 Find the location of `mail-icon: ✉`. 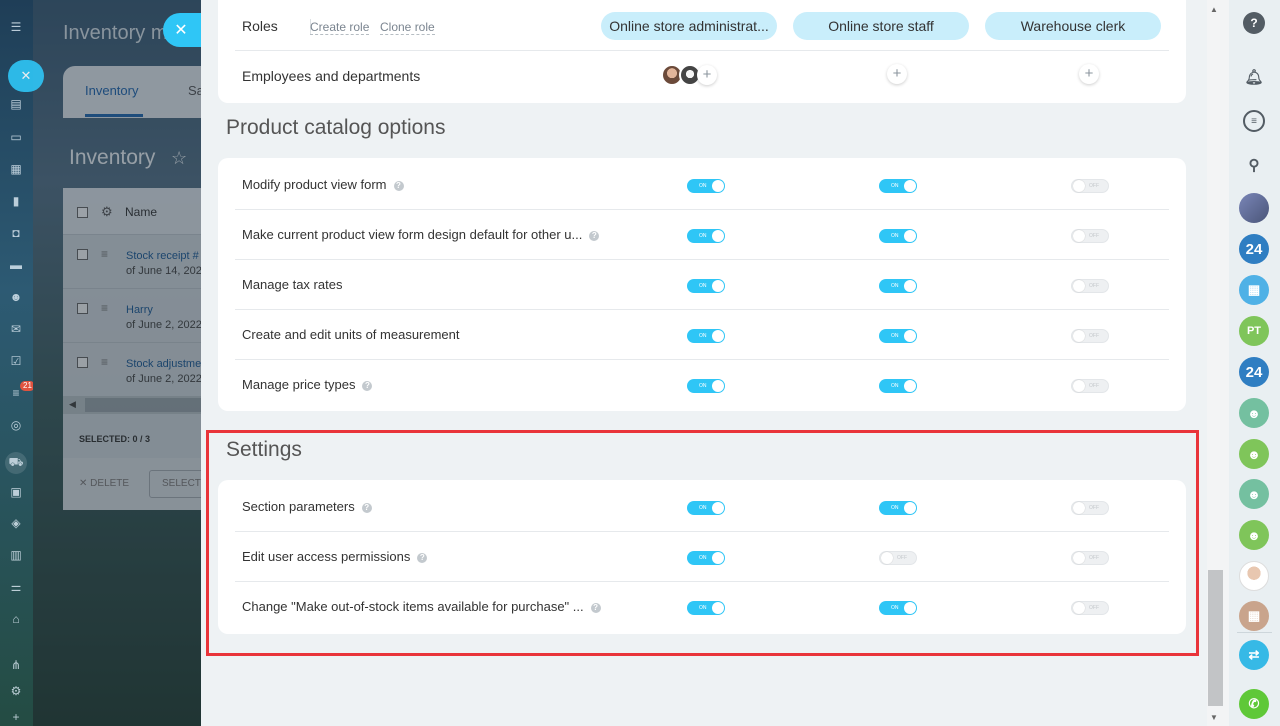

mail-icon: ✉ is located at coordinates (16, 329).